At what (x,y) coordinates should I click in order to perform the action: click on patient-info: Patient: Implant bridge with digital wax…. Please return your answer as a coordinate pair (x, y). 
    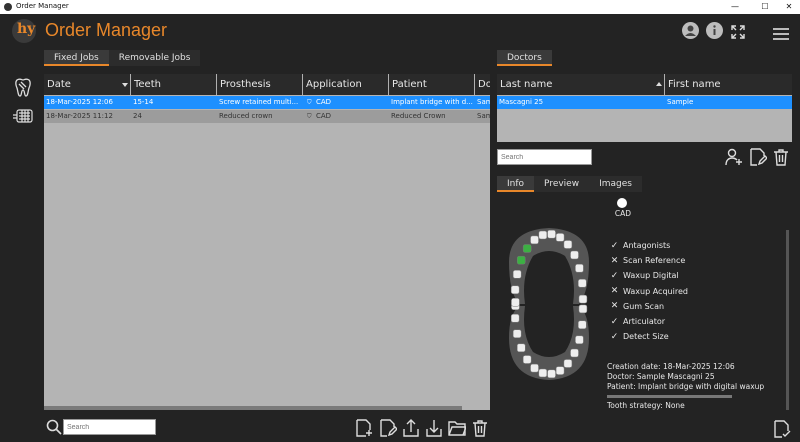
    Looking at the image, I should click on (686, 386).